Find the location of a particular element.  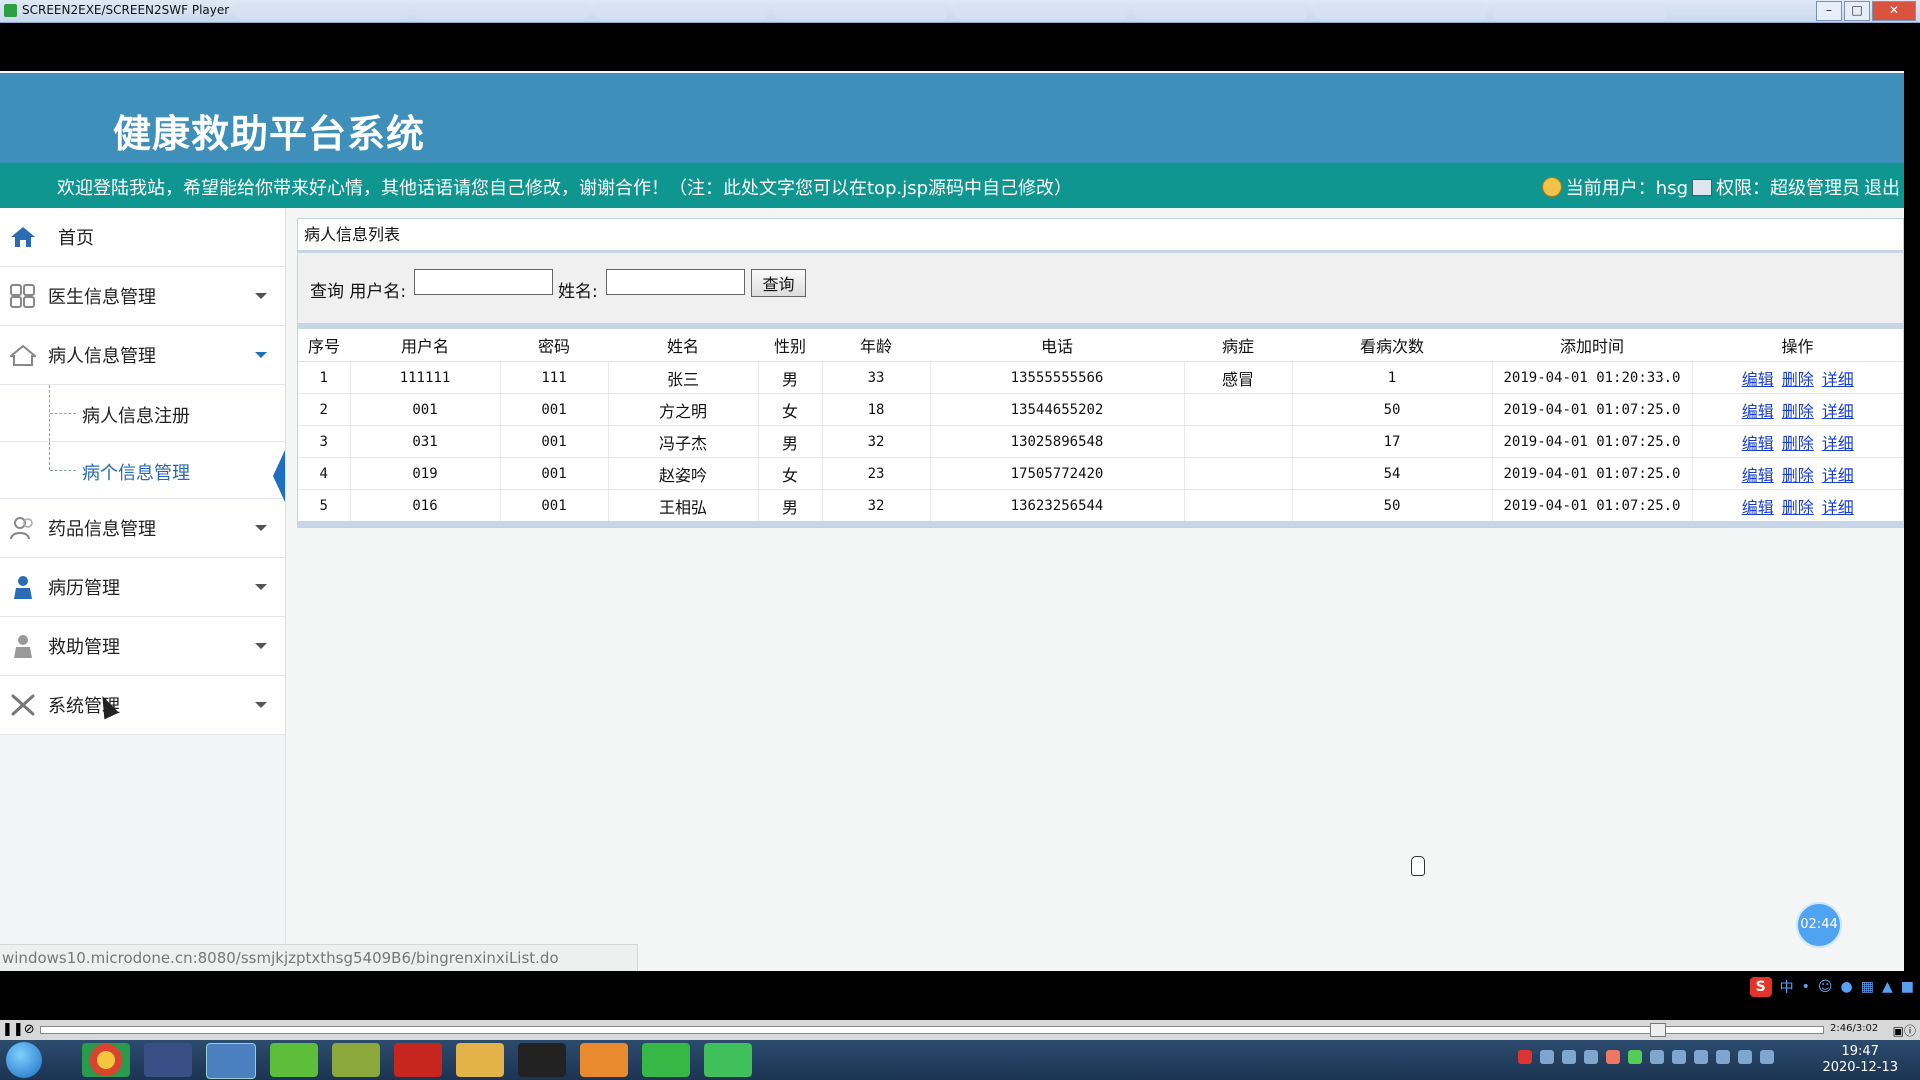

seek-bar is located at coordinates (932, 1030).